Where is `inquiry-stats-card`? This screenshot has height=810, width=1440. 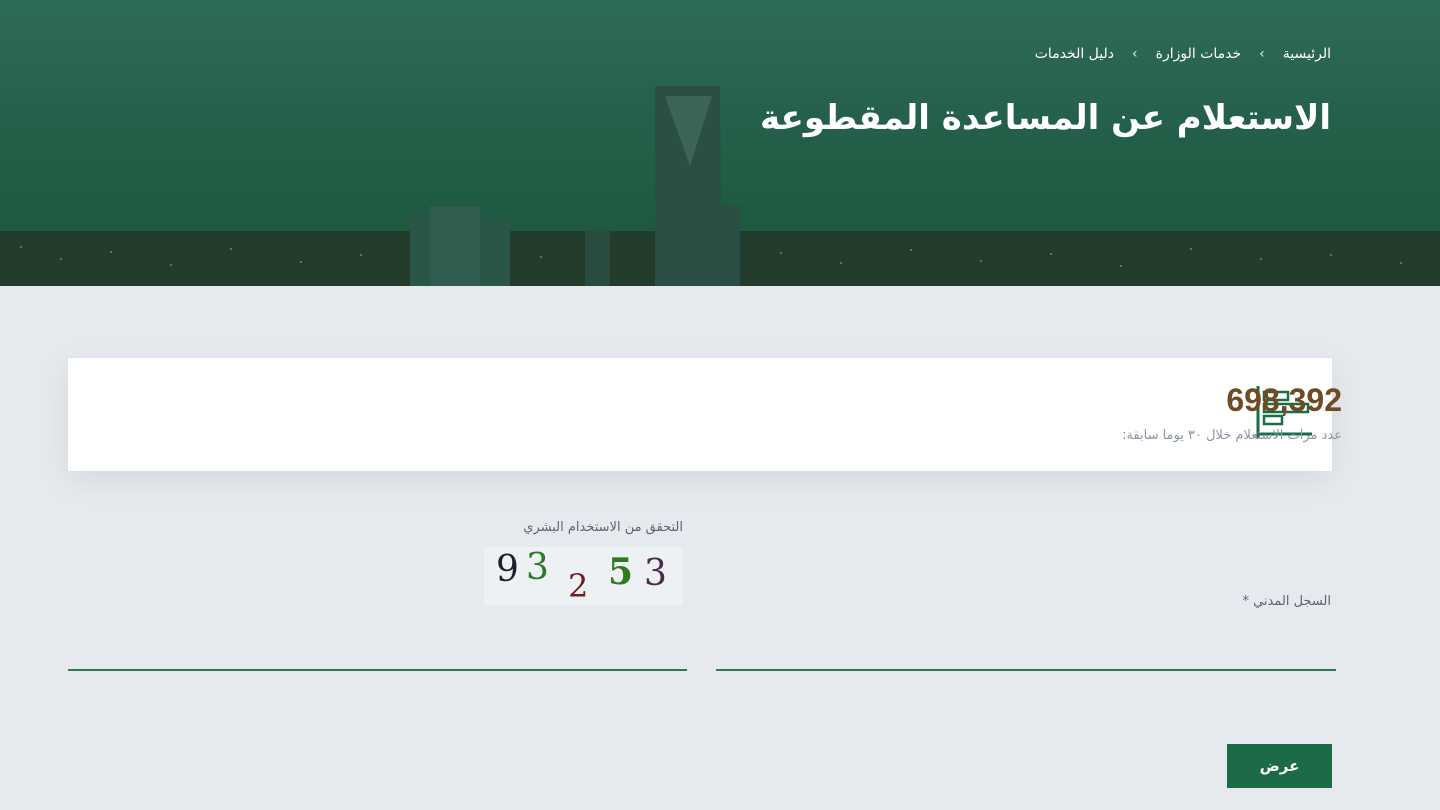
inquiry-stats-card is located at coordinates (700, 414).